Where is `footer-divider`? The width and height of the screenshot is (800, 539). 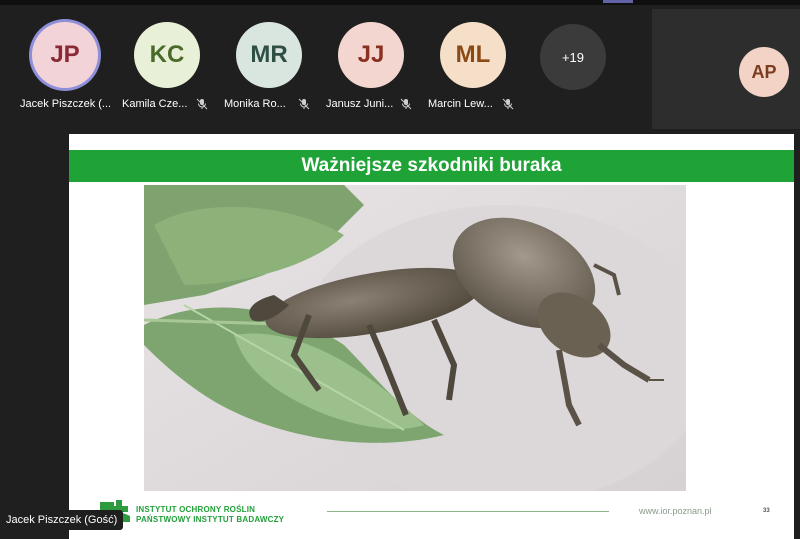
footer-divider is located at coordinates (468, 511).